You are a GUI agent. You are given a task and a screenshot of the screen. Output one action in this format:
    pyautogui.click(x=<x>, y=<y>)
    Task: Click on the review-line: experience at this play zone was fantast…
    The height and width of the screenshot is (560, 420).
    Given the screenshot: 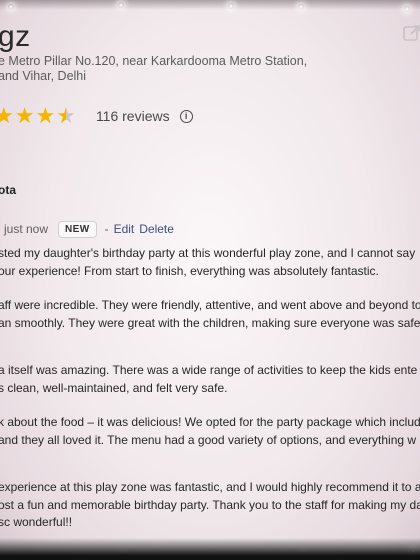 What is the action you would take?
    pyautogui.click(x=210, y=487)
    